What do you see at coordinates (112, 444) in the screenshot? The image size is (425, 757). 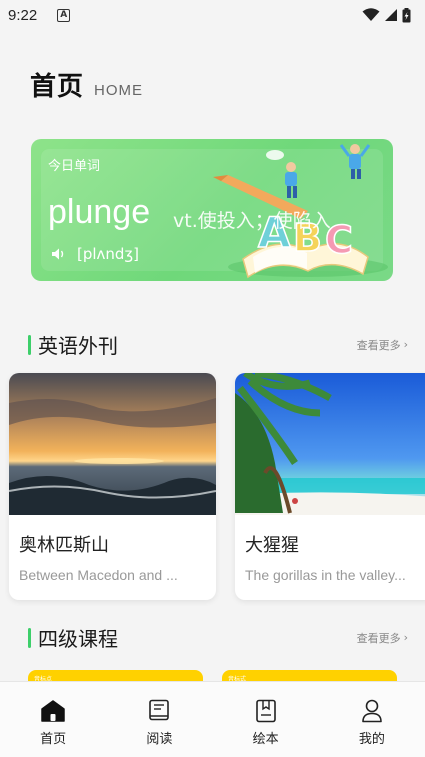 I see `article-image-sunset` at bounding box center [112, 444].